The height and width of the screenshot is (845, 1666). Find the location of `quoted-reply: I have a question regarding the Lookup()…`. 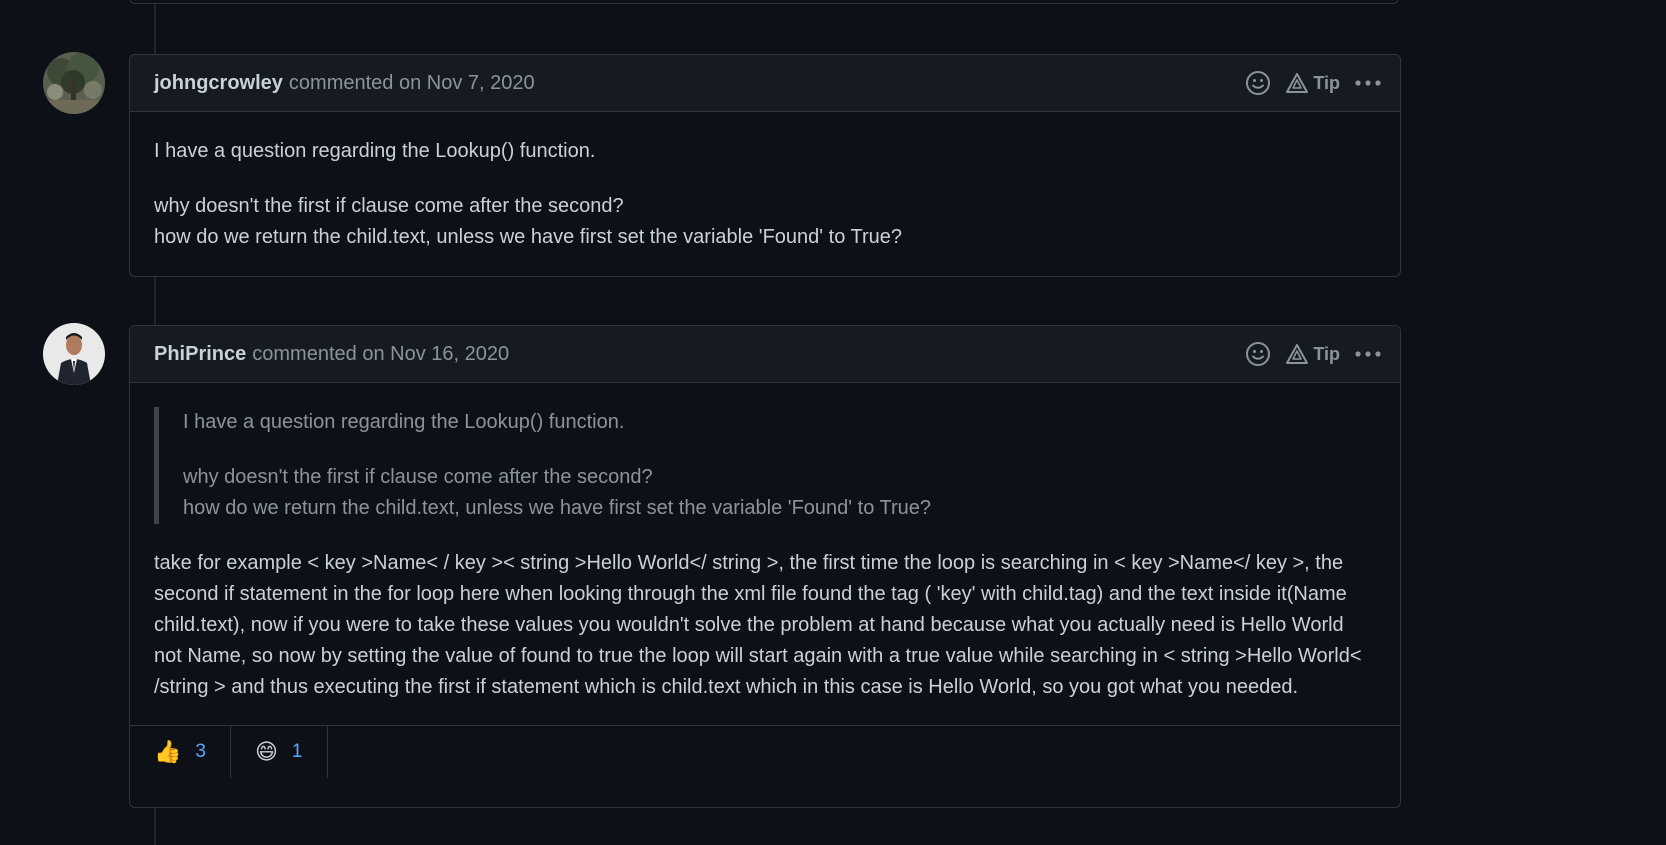

quoted-reply: I have a question regarding the Lookup()… is located at coordinates (765, 465).